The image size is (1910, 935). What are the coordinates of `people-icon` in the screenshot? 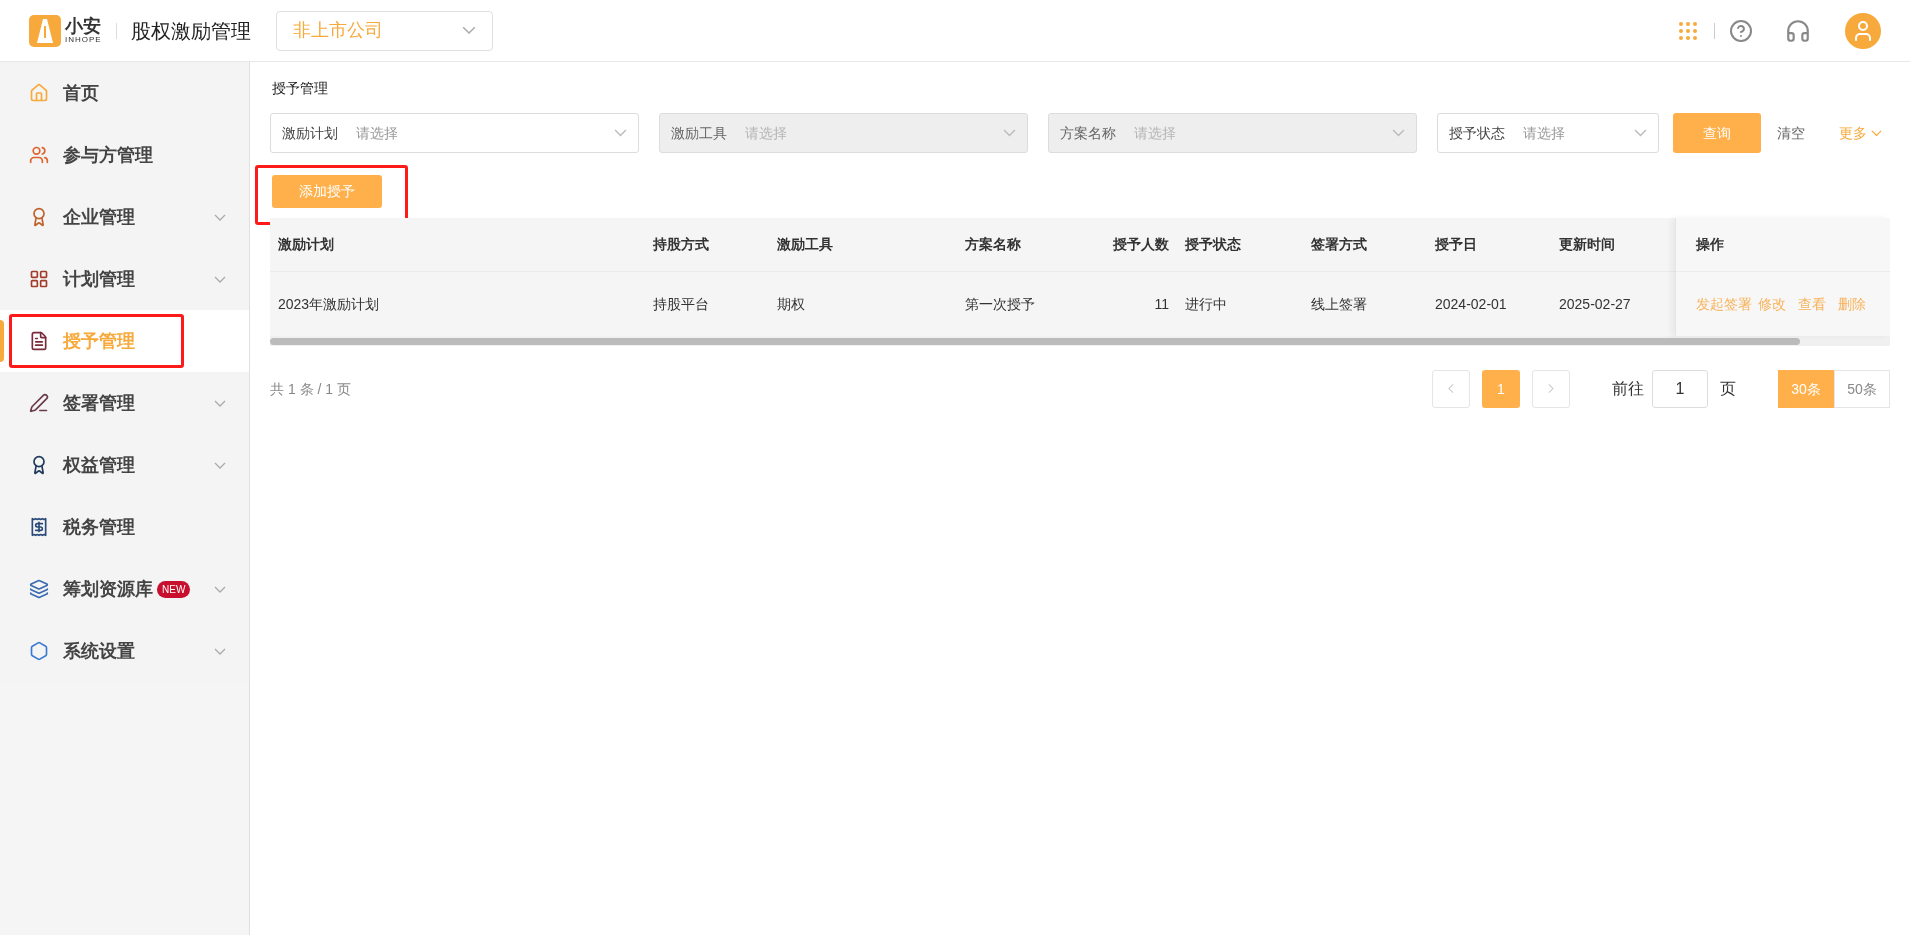 It's located at (39, 155).